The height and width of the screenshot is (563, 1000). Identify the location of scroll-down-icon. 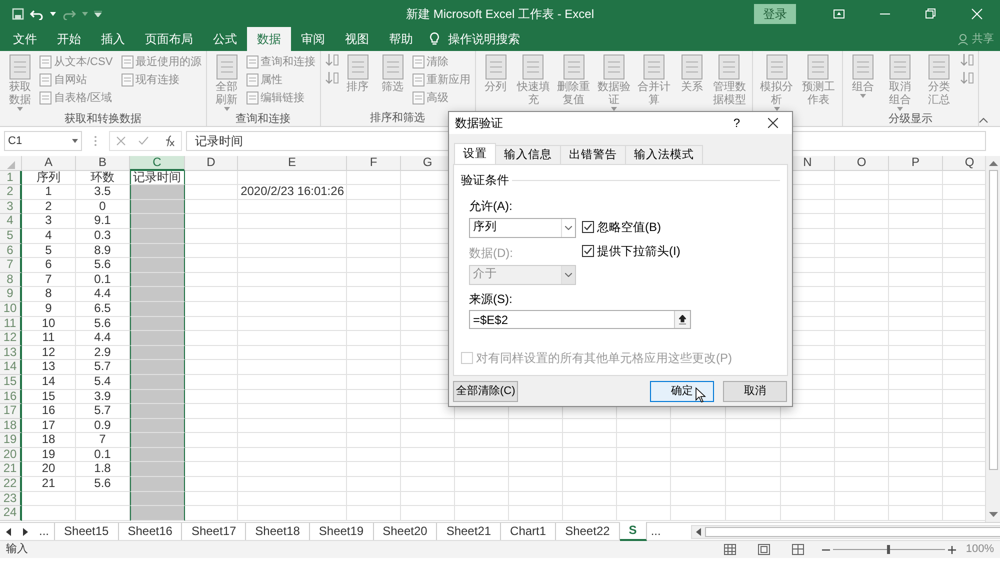
(993, 515).